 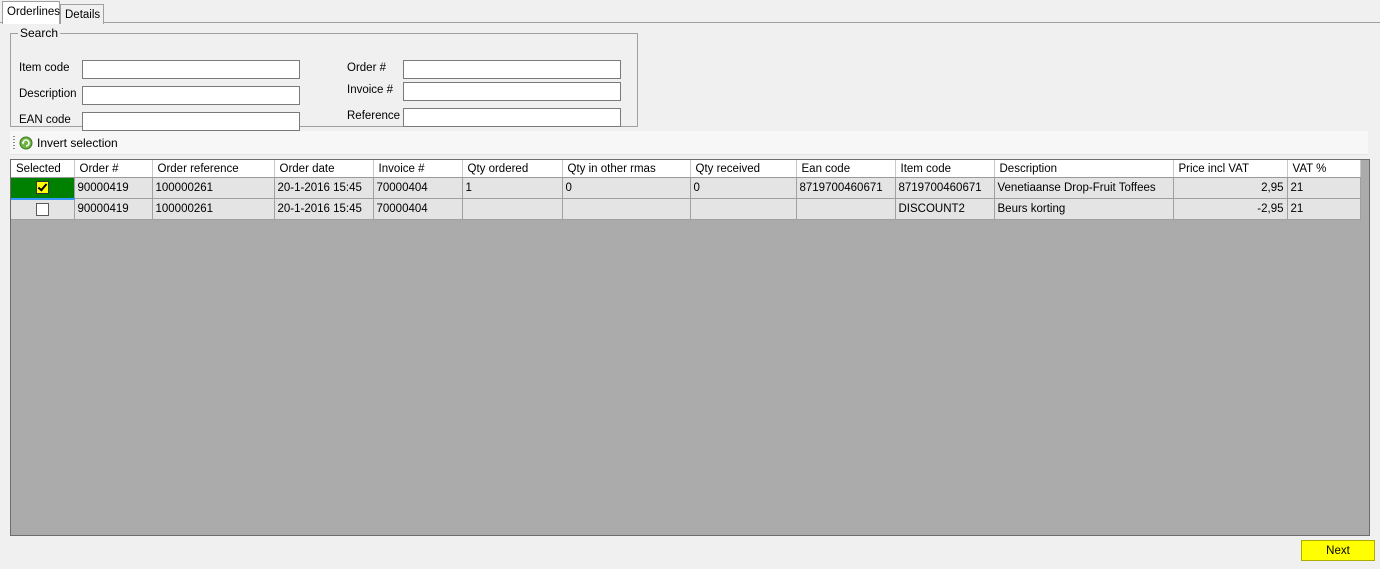 What do you see at coordinates (846, 209) in the screenshot?
I see `ean-code-cell` at bounding box center [846, 209].